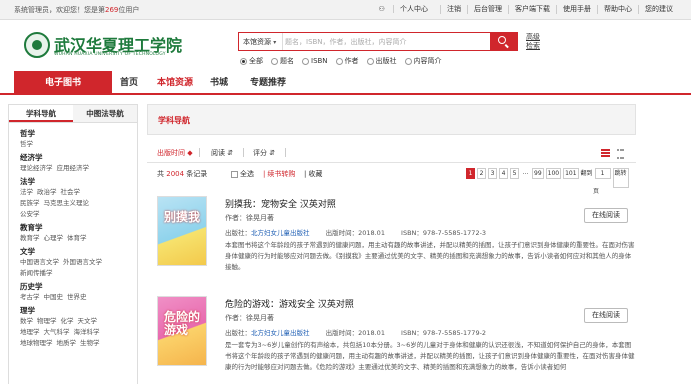 The width and height of the screenshot is (691, 384). I want to click on category-subs: 公安学, so click(78, 214).